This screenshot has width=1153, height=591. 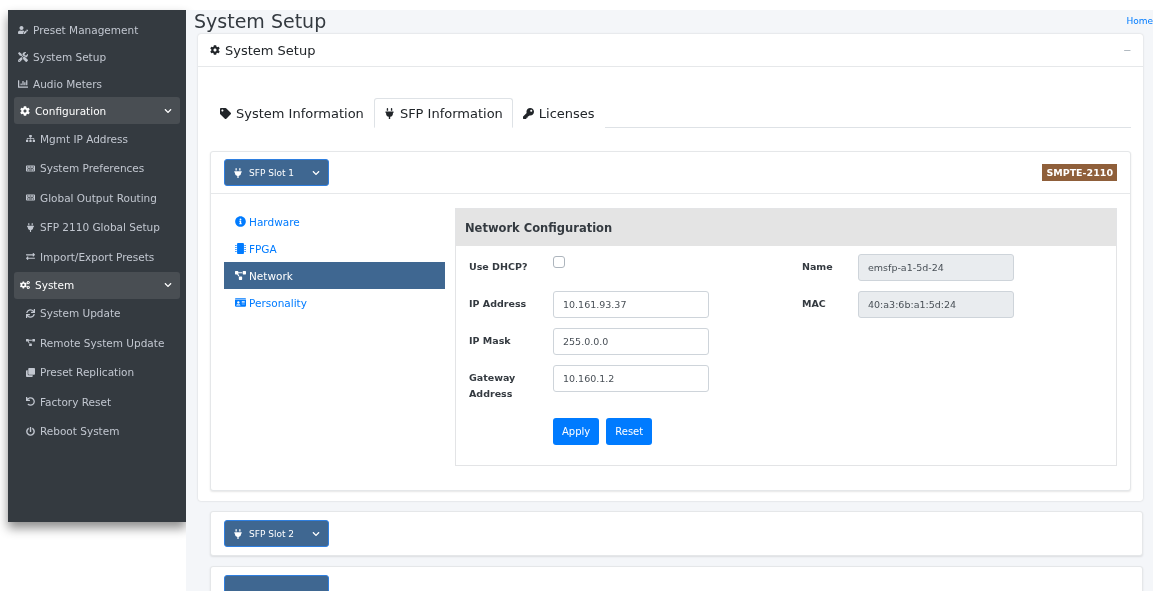 What do you see at coordinates (559, 262) in the screenshot?
I see `checkbox` at bounding box center [559, 262].